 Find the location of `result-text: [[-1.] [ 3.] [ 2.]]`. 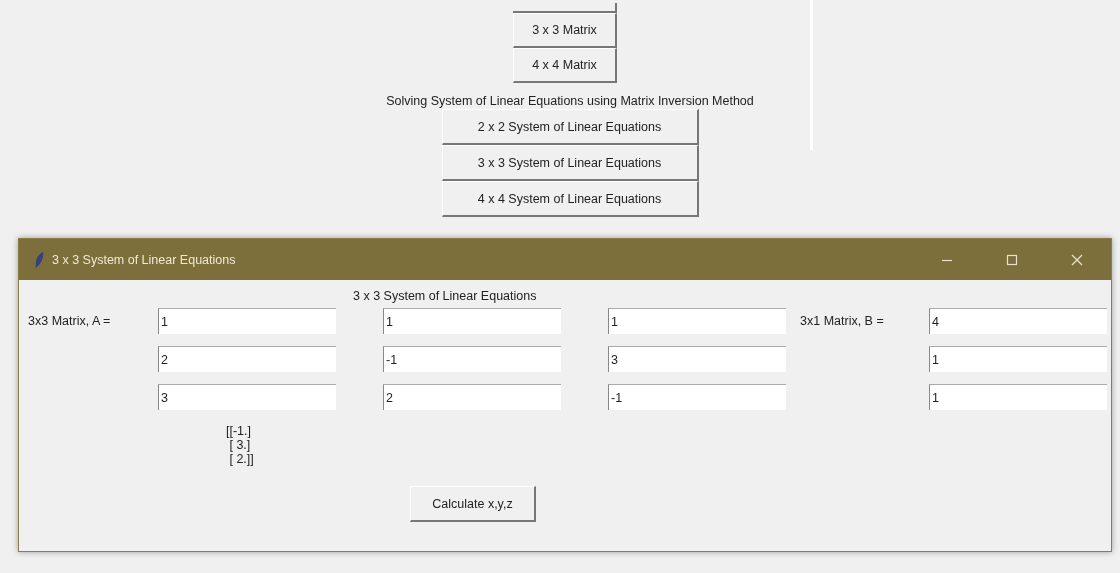

result-text: [[-1.] [ 3.] [ 2.]] is located at coordinates (240, 445).